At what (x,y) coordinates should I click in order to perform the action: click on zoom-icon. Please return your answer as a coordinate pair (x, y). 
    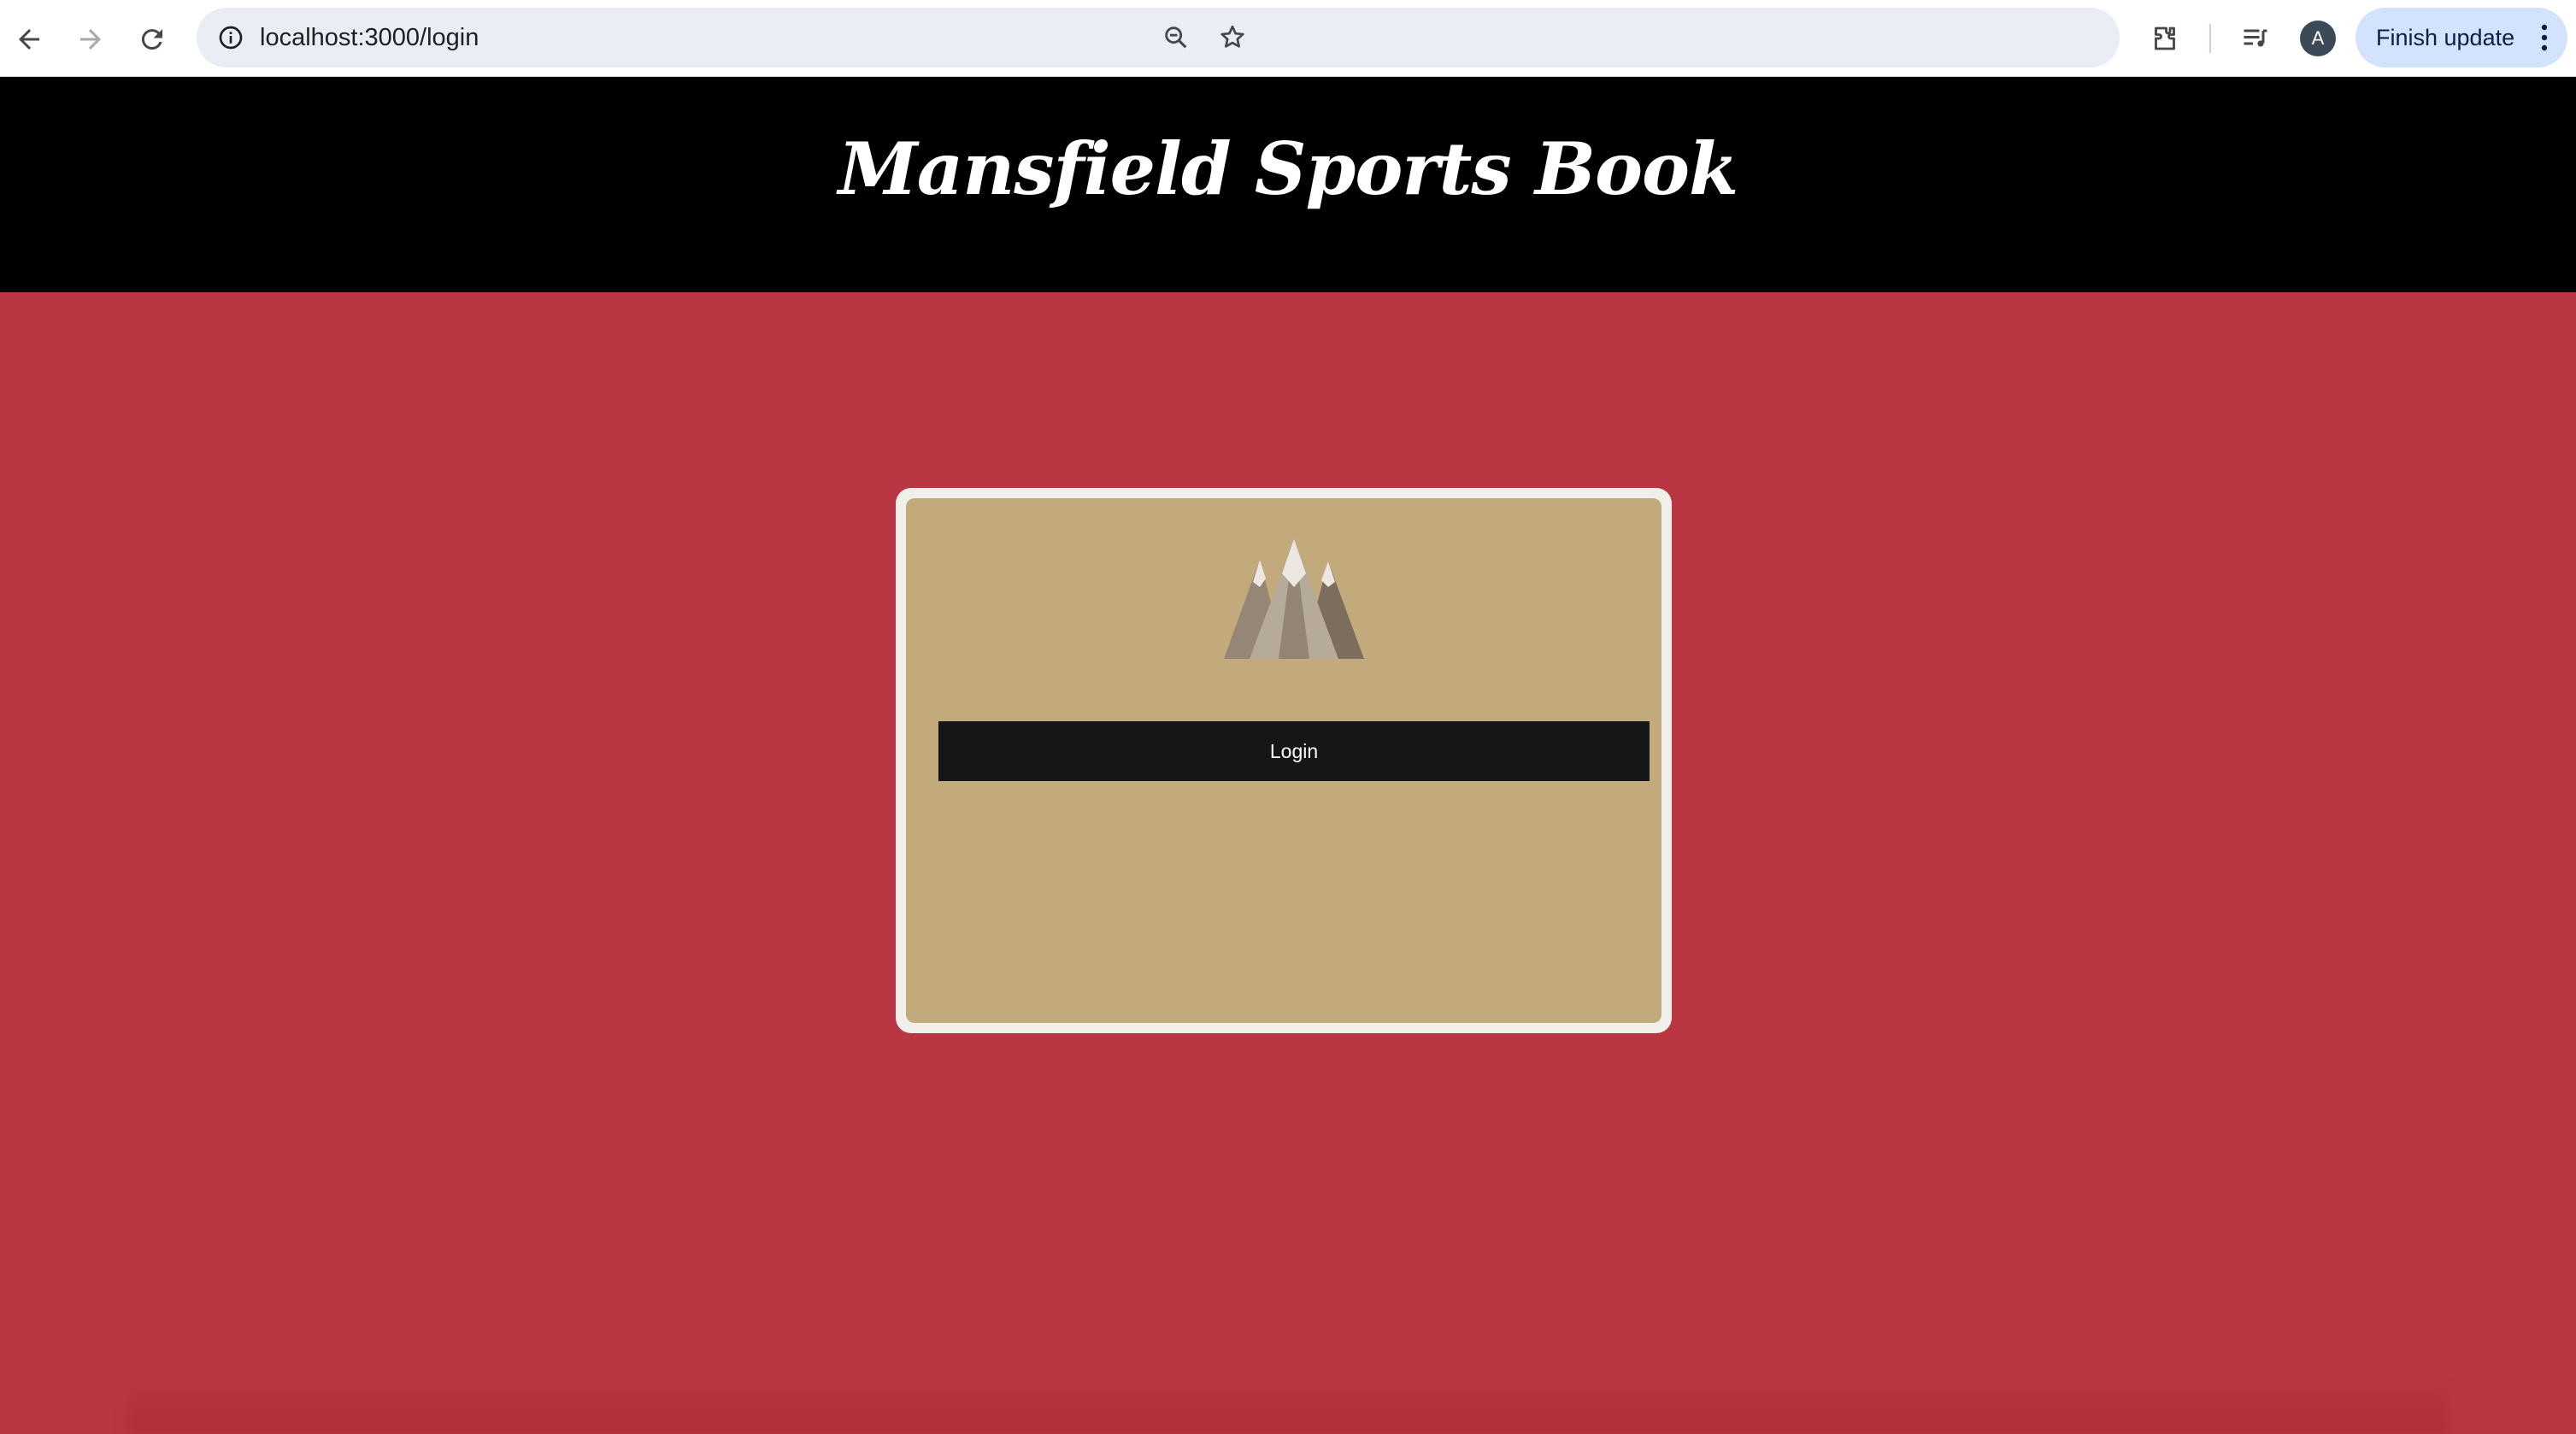
    Looking at the image, I should click on (1176, 38).